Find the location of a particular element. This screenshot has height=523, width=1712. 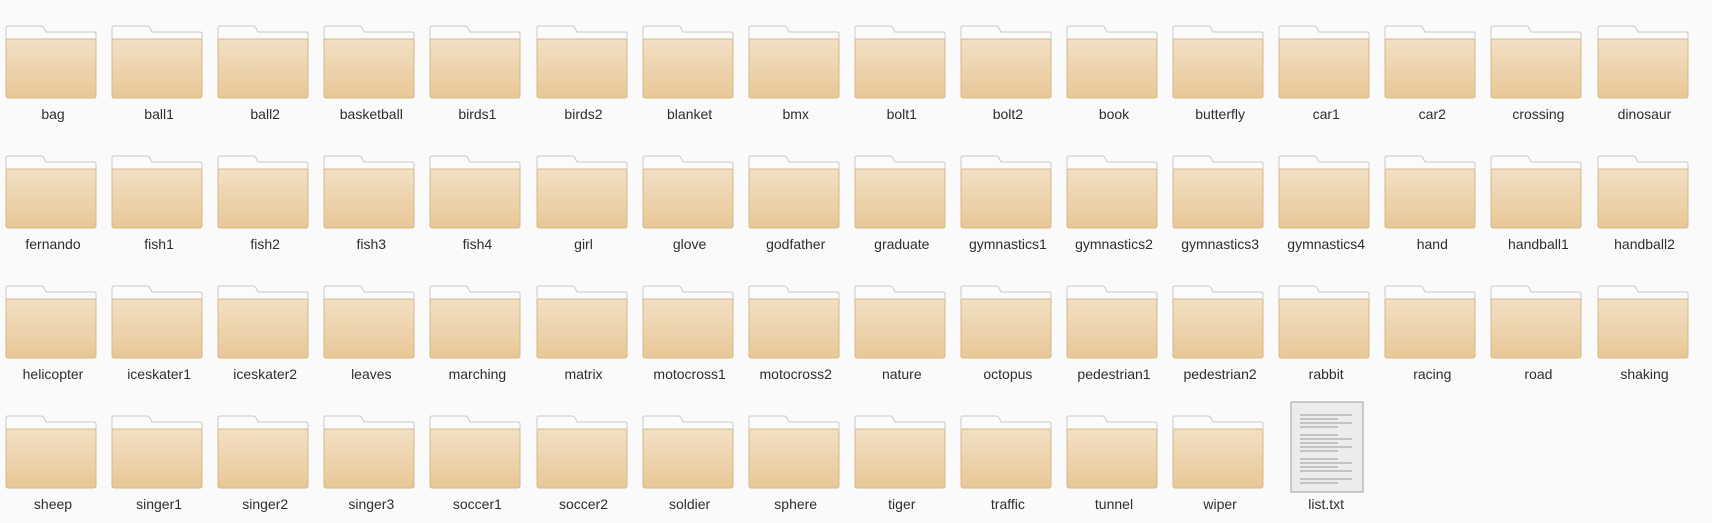

folder-item: crossing is located at coordinates (1538, 70).